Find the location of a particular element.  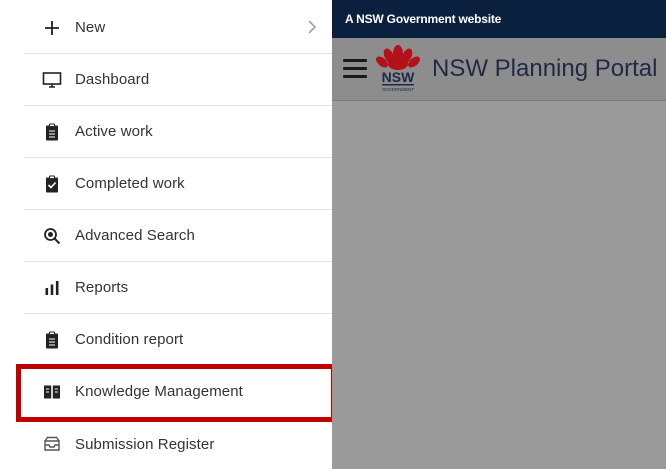

chevron-right-icon is located at coordinates (312, 27).